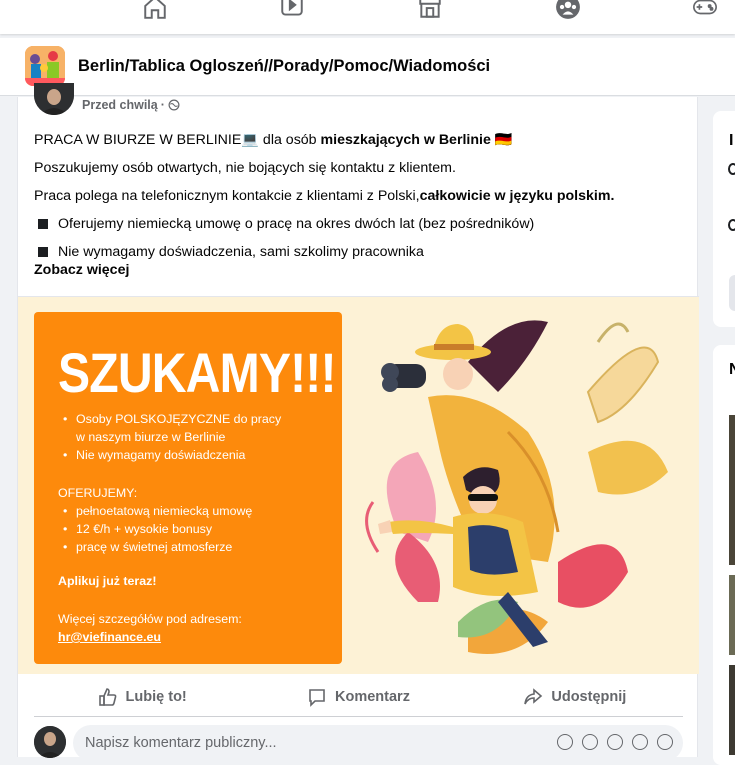 This screenshot has width=735, height=765. I want to click on share-icon, so click(533, 695).